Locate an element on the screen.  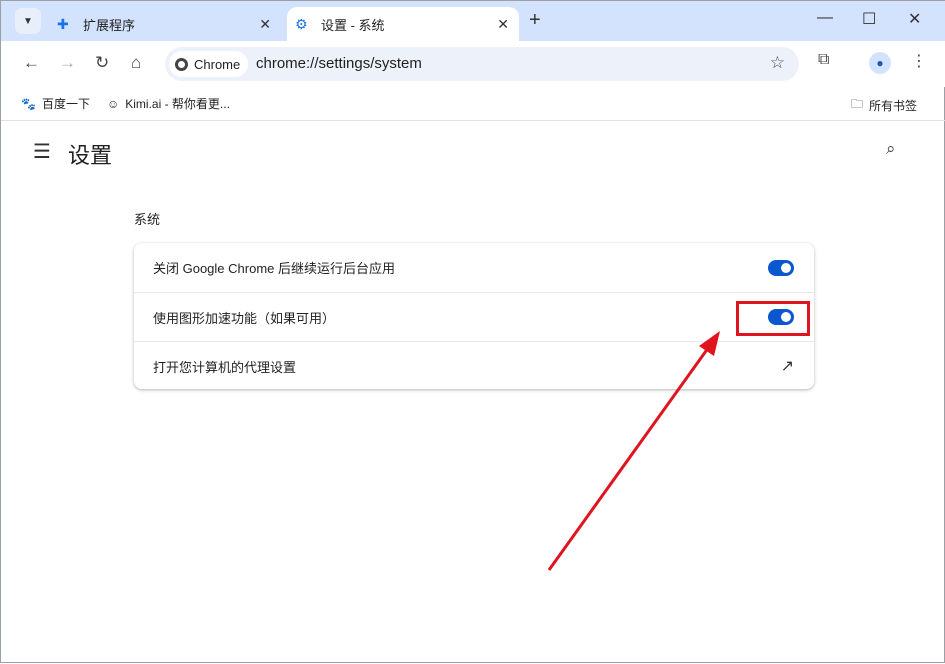
annotation-arrow is located at coordinates (633, 451).